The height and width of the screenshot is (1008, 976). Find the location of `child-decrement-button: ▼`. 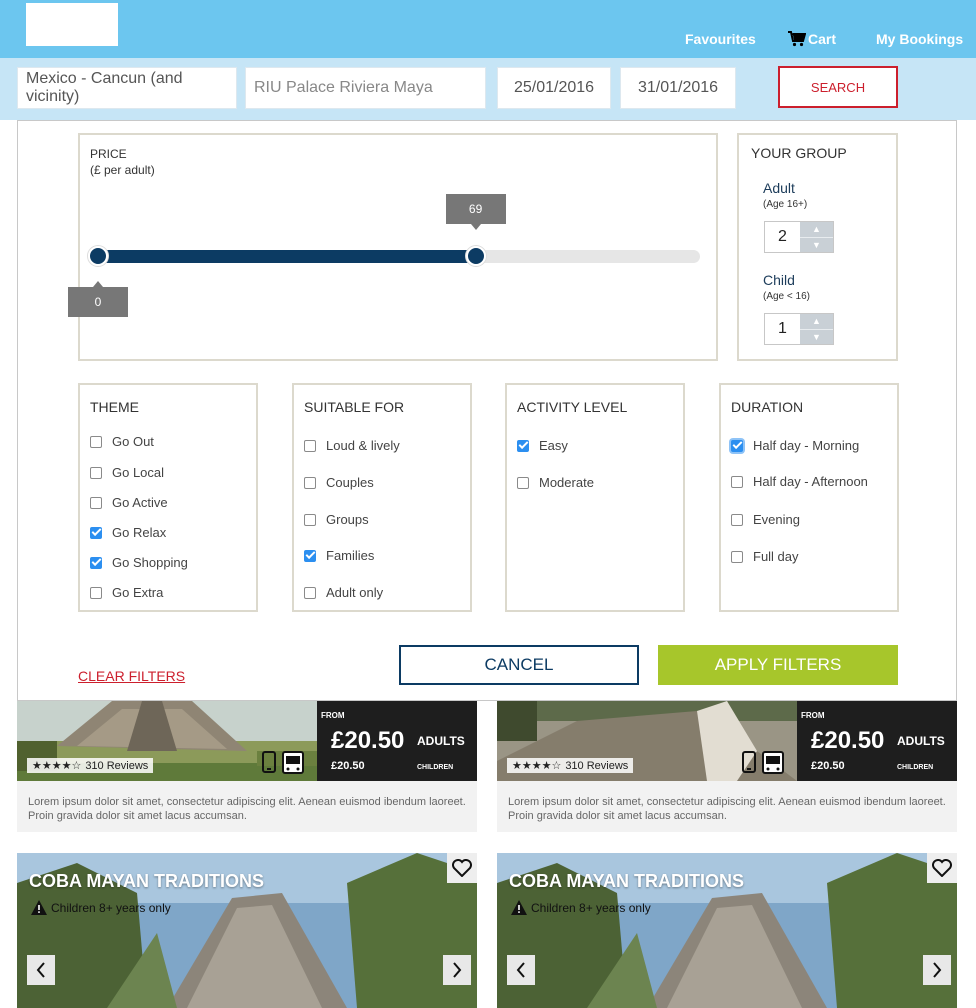

child-decrement-button: ▼ is located at coordinates (816, 337).